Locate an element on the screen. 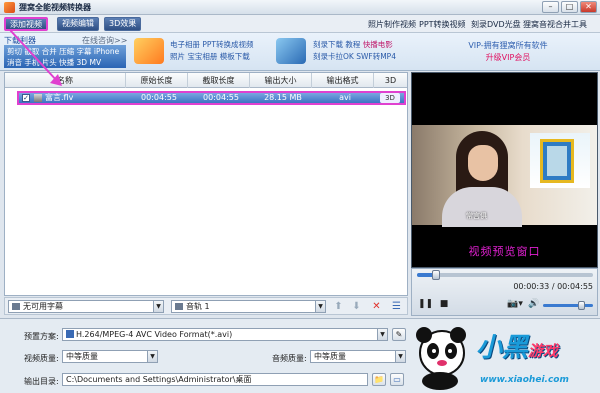 Image resolution: width=600 pixels, height=393 pixels. time-current: 00:00:33 is located at coordinates (531, 286).